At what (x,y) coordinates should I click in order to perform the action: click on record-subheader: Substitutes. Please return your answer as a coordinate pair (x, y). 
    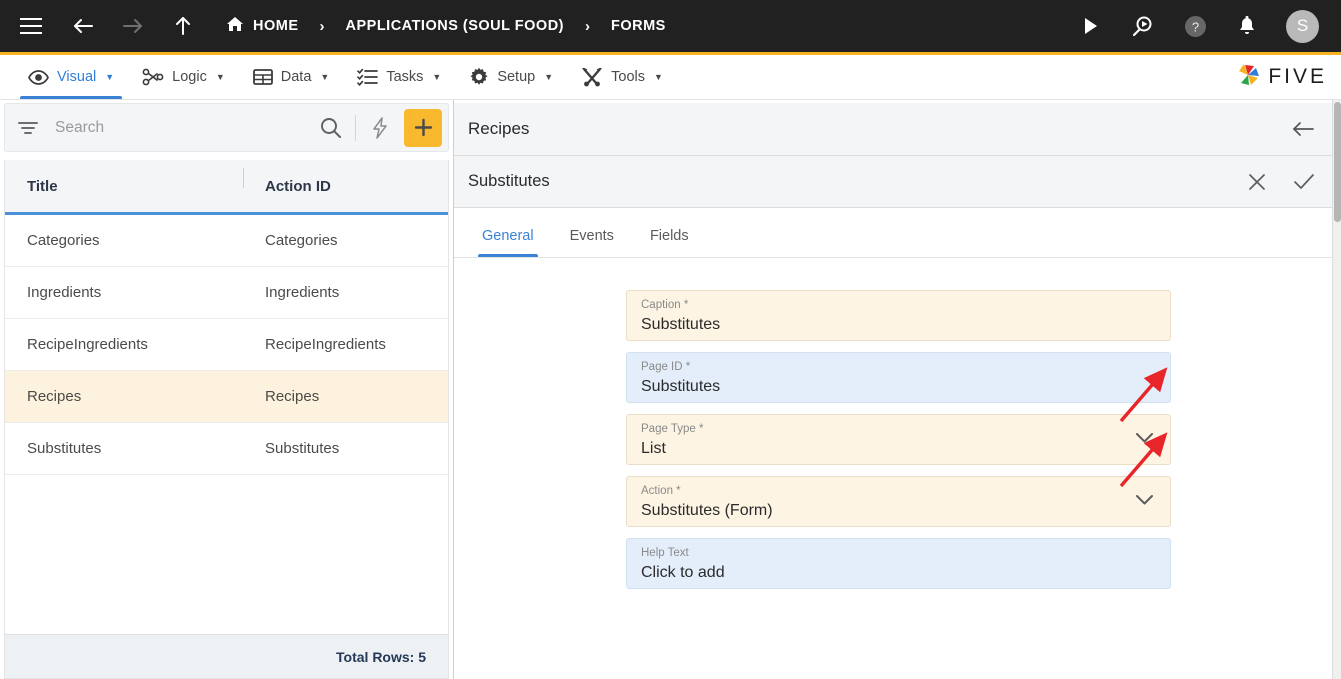
    Looking at the image, I should click on (895, 182).